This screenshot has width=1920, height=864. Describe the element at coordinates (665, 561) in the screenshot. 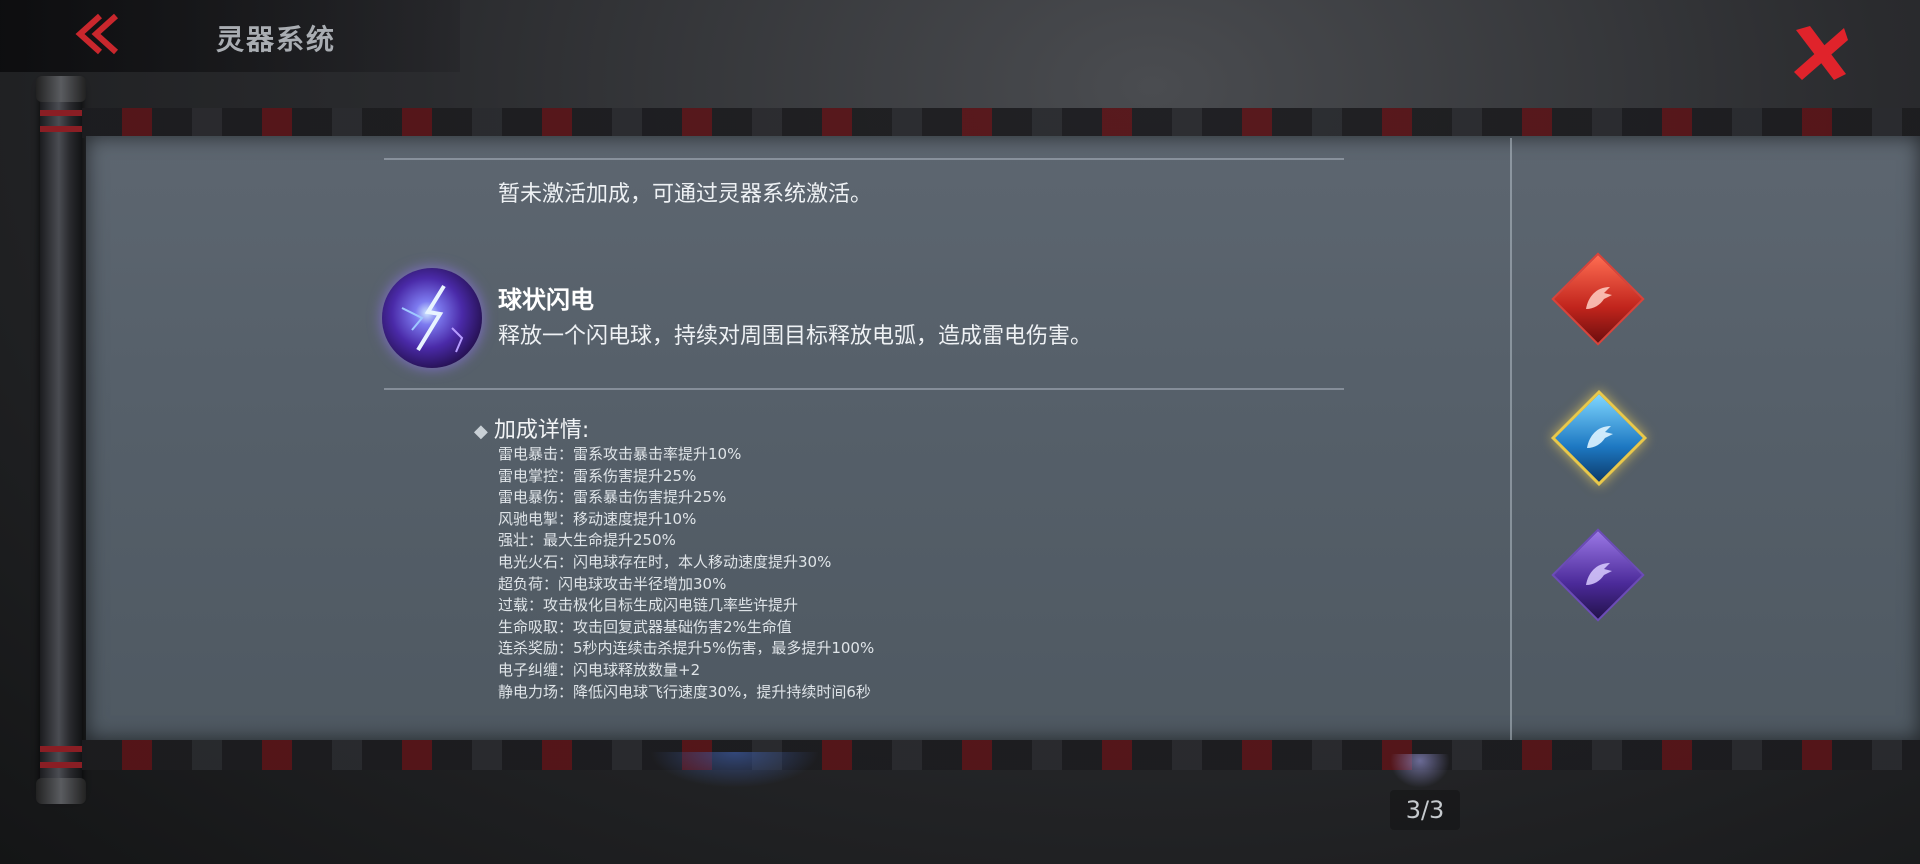

I see `bonus-item: 电光火石：闪电球存在时，本人移动速度提升30%` at that location.